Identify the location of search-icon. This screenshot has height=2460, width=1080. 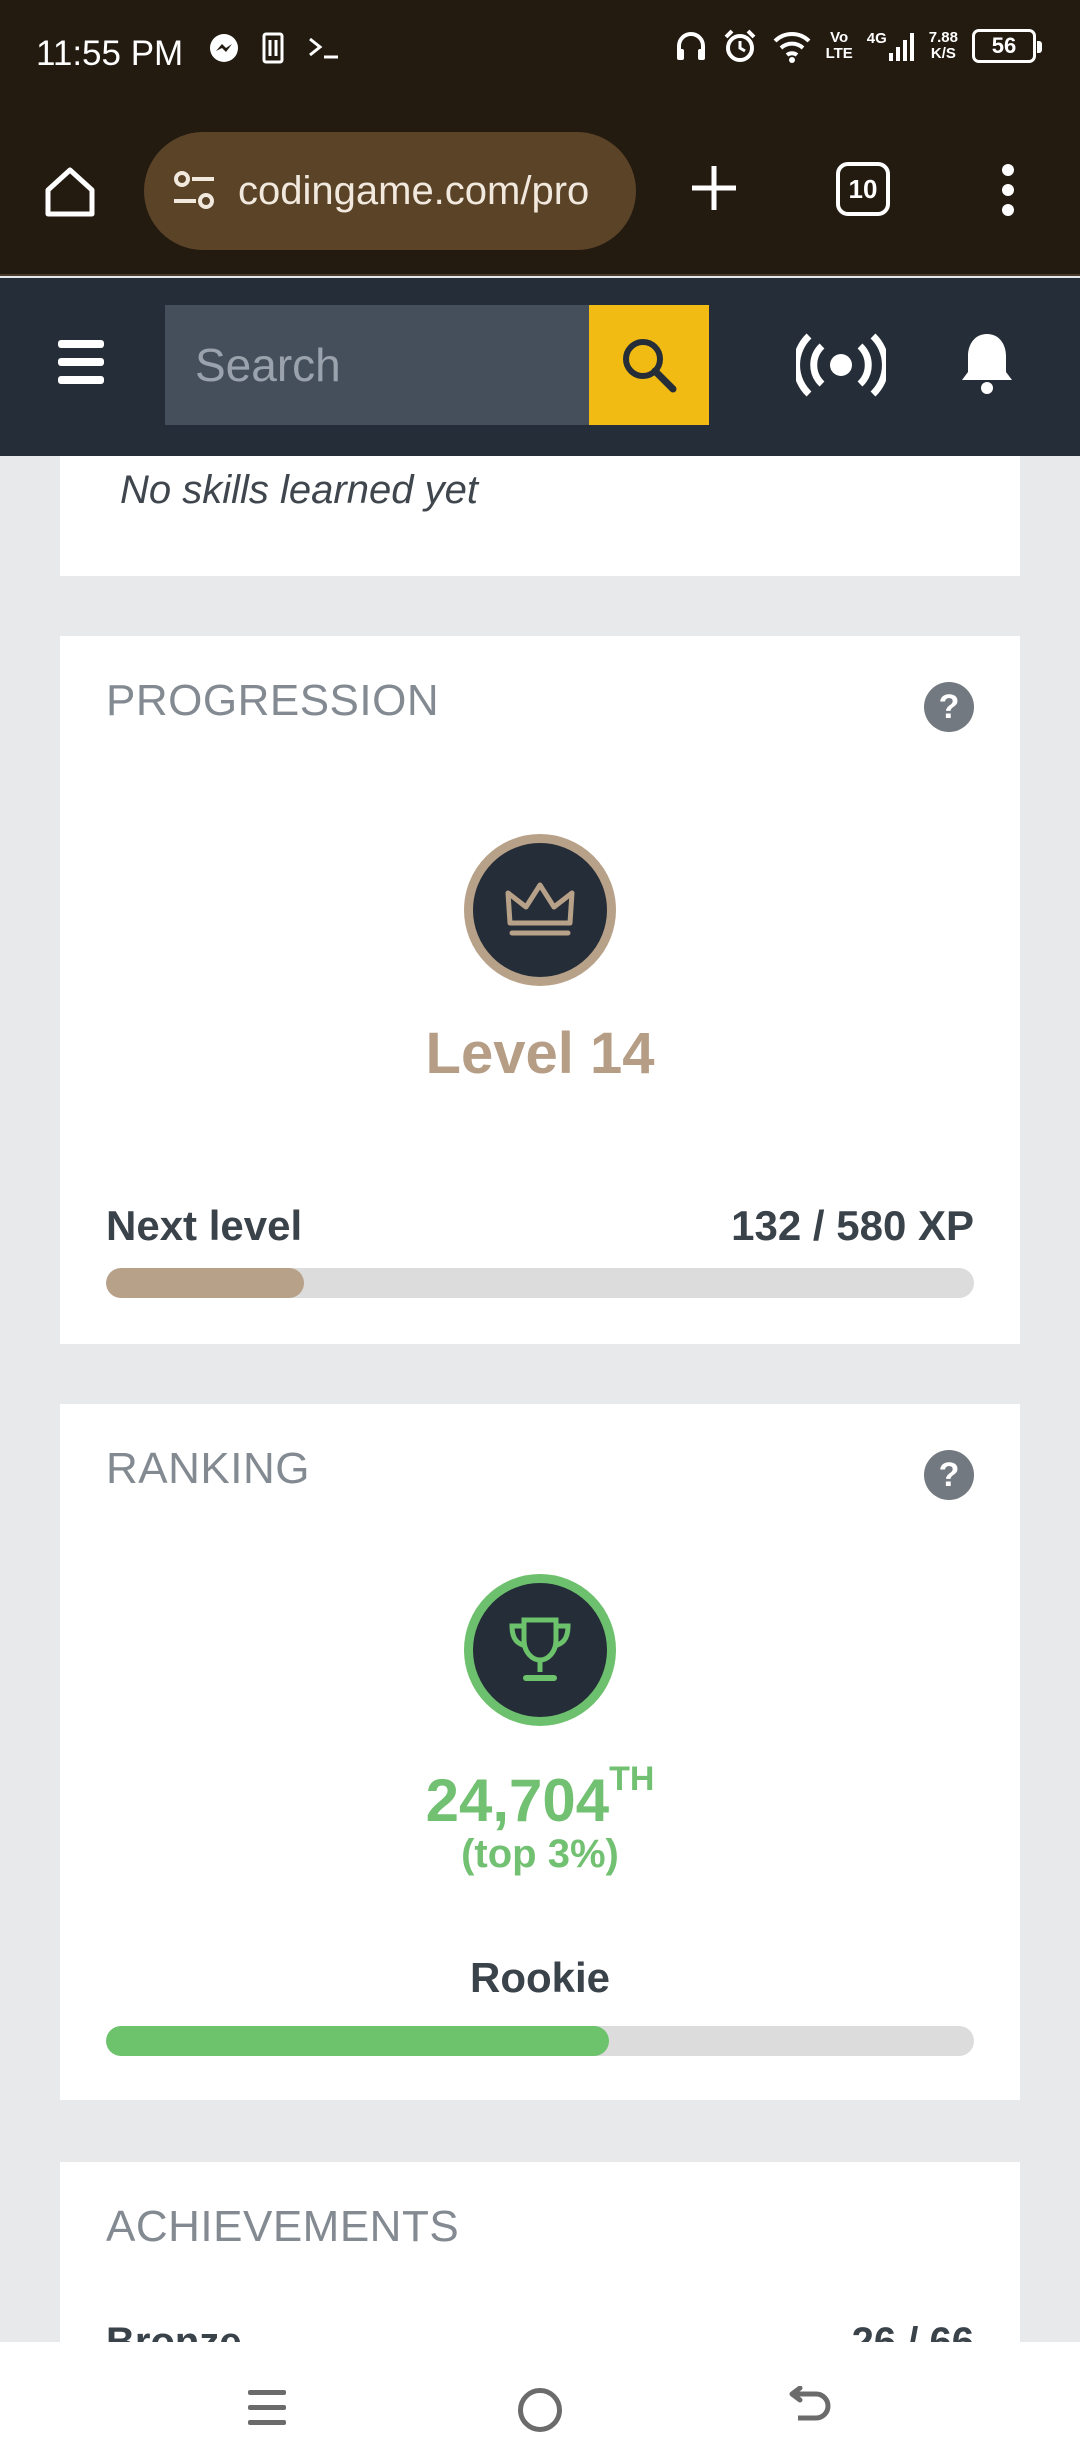
(650, 366).